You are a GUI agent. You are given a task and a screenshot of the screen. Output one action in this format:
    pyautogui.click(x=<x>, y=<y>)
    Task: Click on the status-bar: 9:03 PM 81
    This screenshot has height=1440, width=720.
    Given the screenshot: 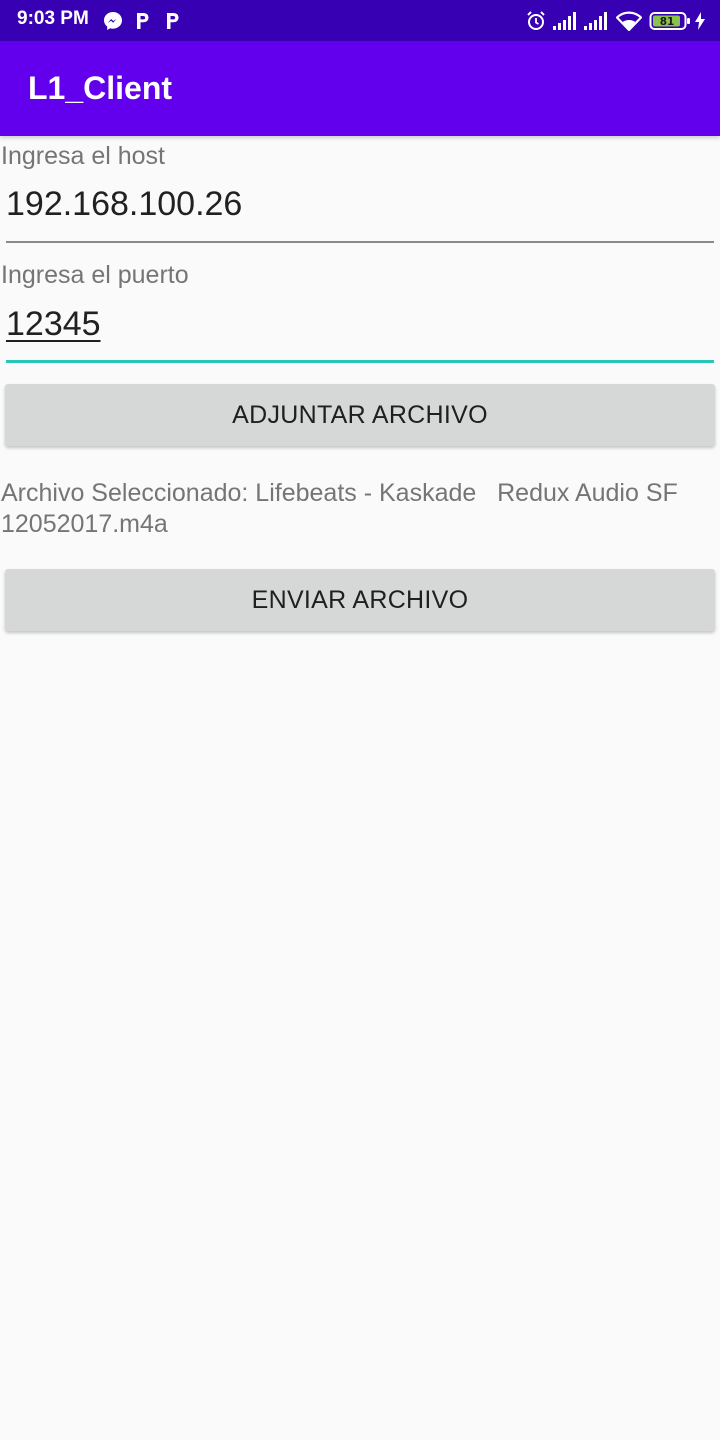 What is the action you would take?
    pyautogui.click(x=360, y=20)
    